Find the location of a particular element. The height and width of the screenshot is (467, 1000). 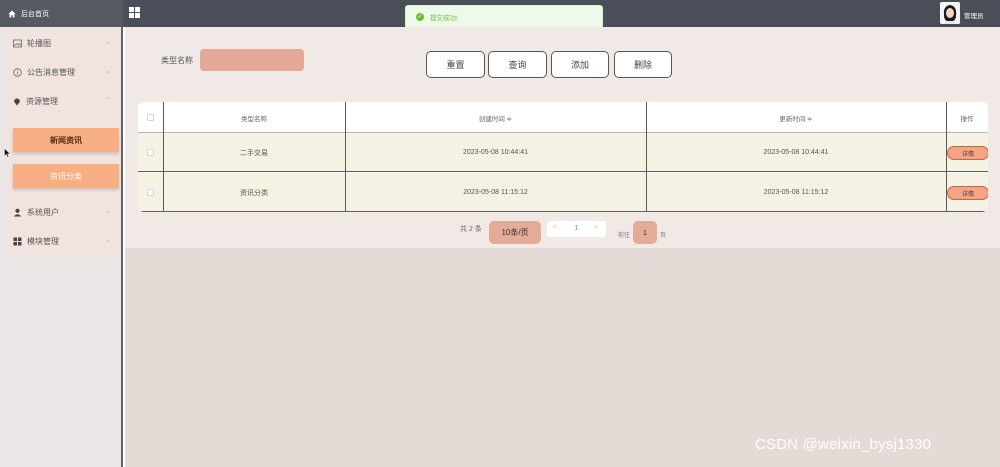

next-page-button: > is located at coordinates (596, 227).